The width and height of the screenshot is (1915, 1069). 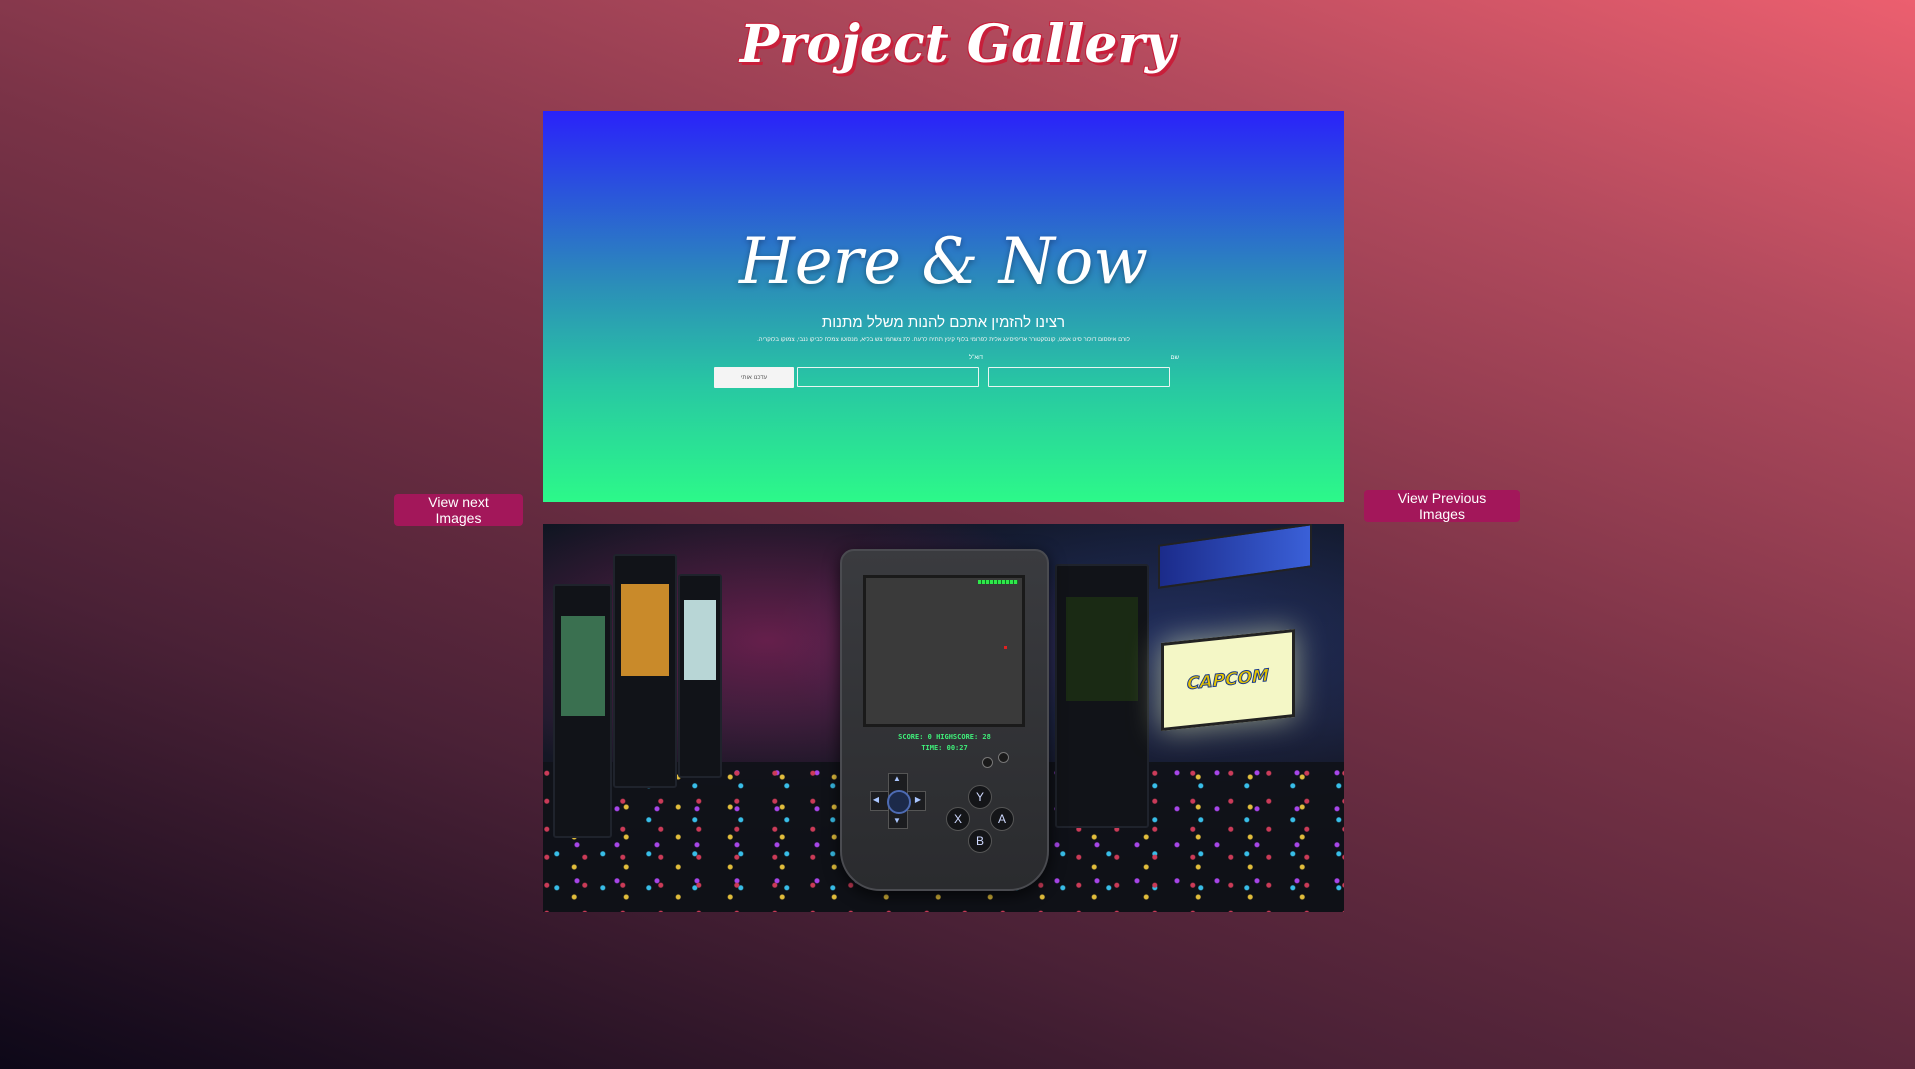 What do you see at coordinates (987, 762) in the screenshot?
I see `select-button` at bounding box center [987, 762].